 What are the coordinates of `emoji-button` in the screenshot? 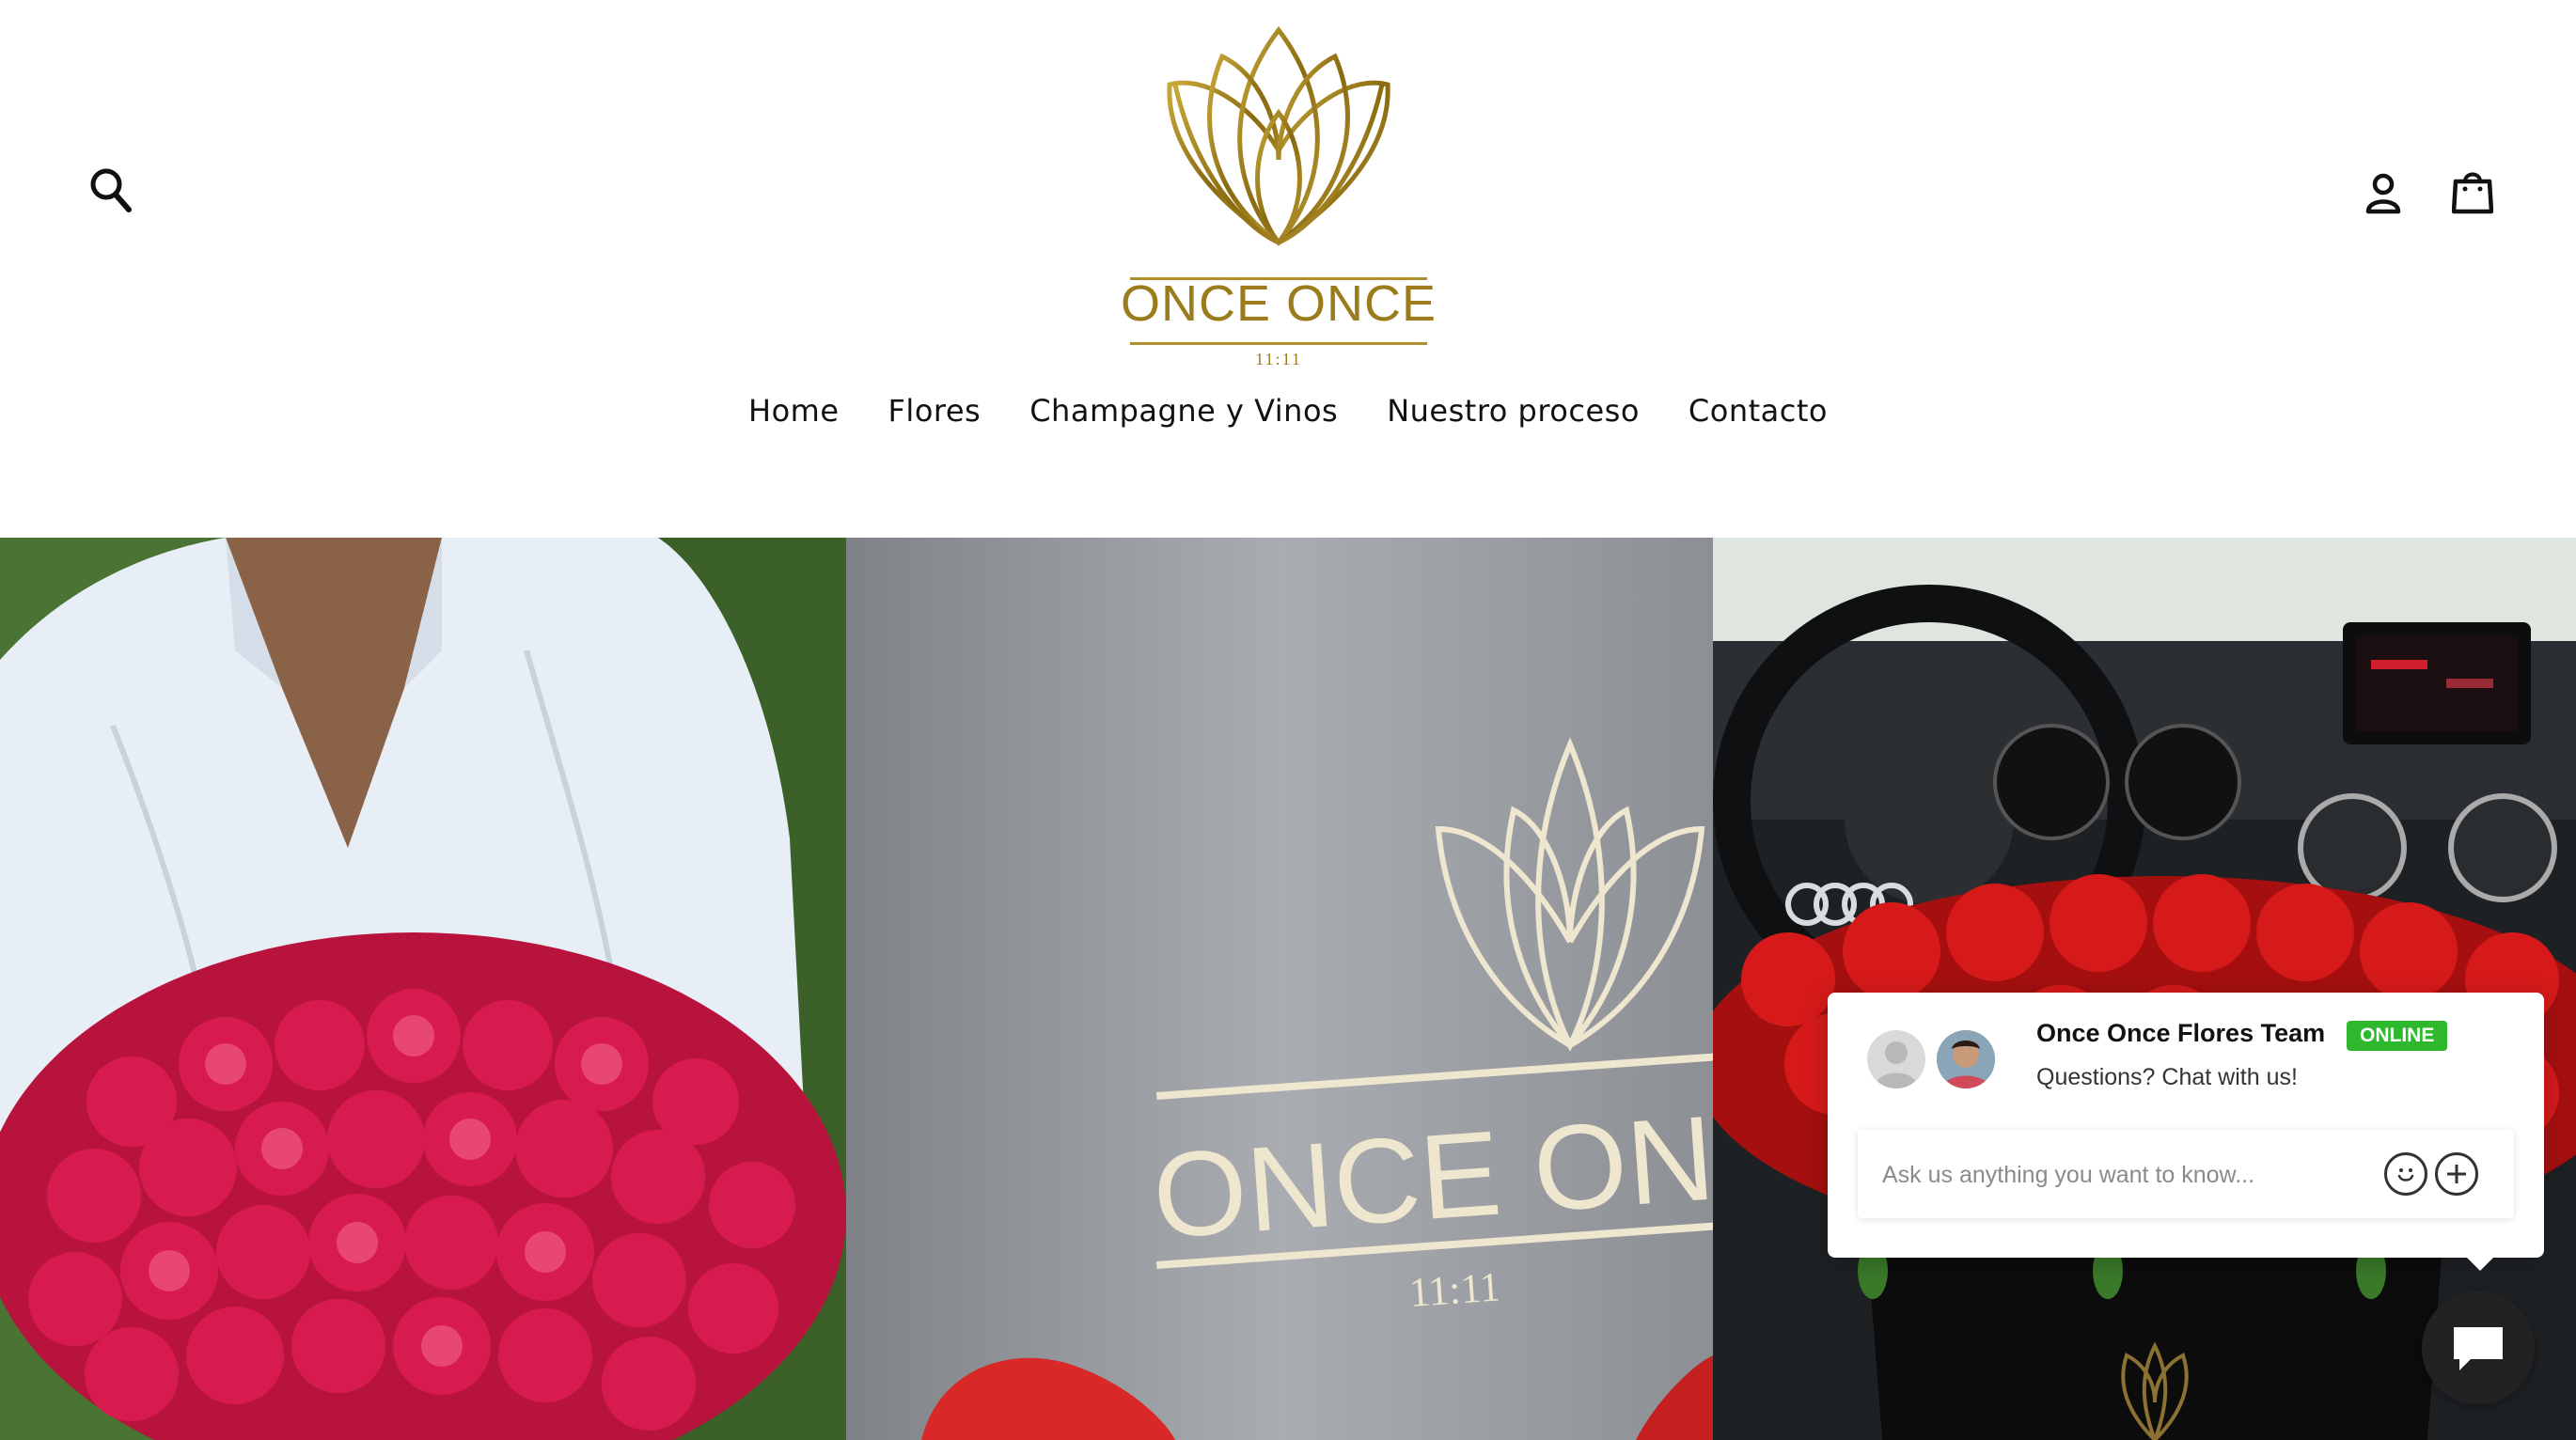 It's located at (2406, 1174).